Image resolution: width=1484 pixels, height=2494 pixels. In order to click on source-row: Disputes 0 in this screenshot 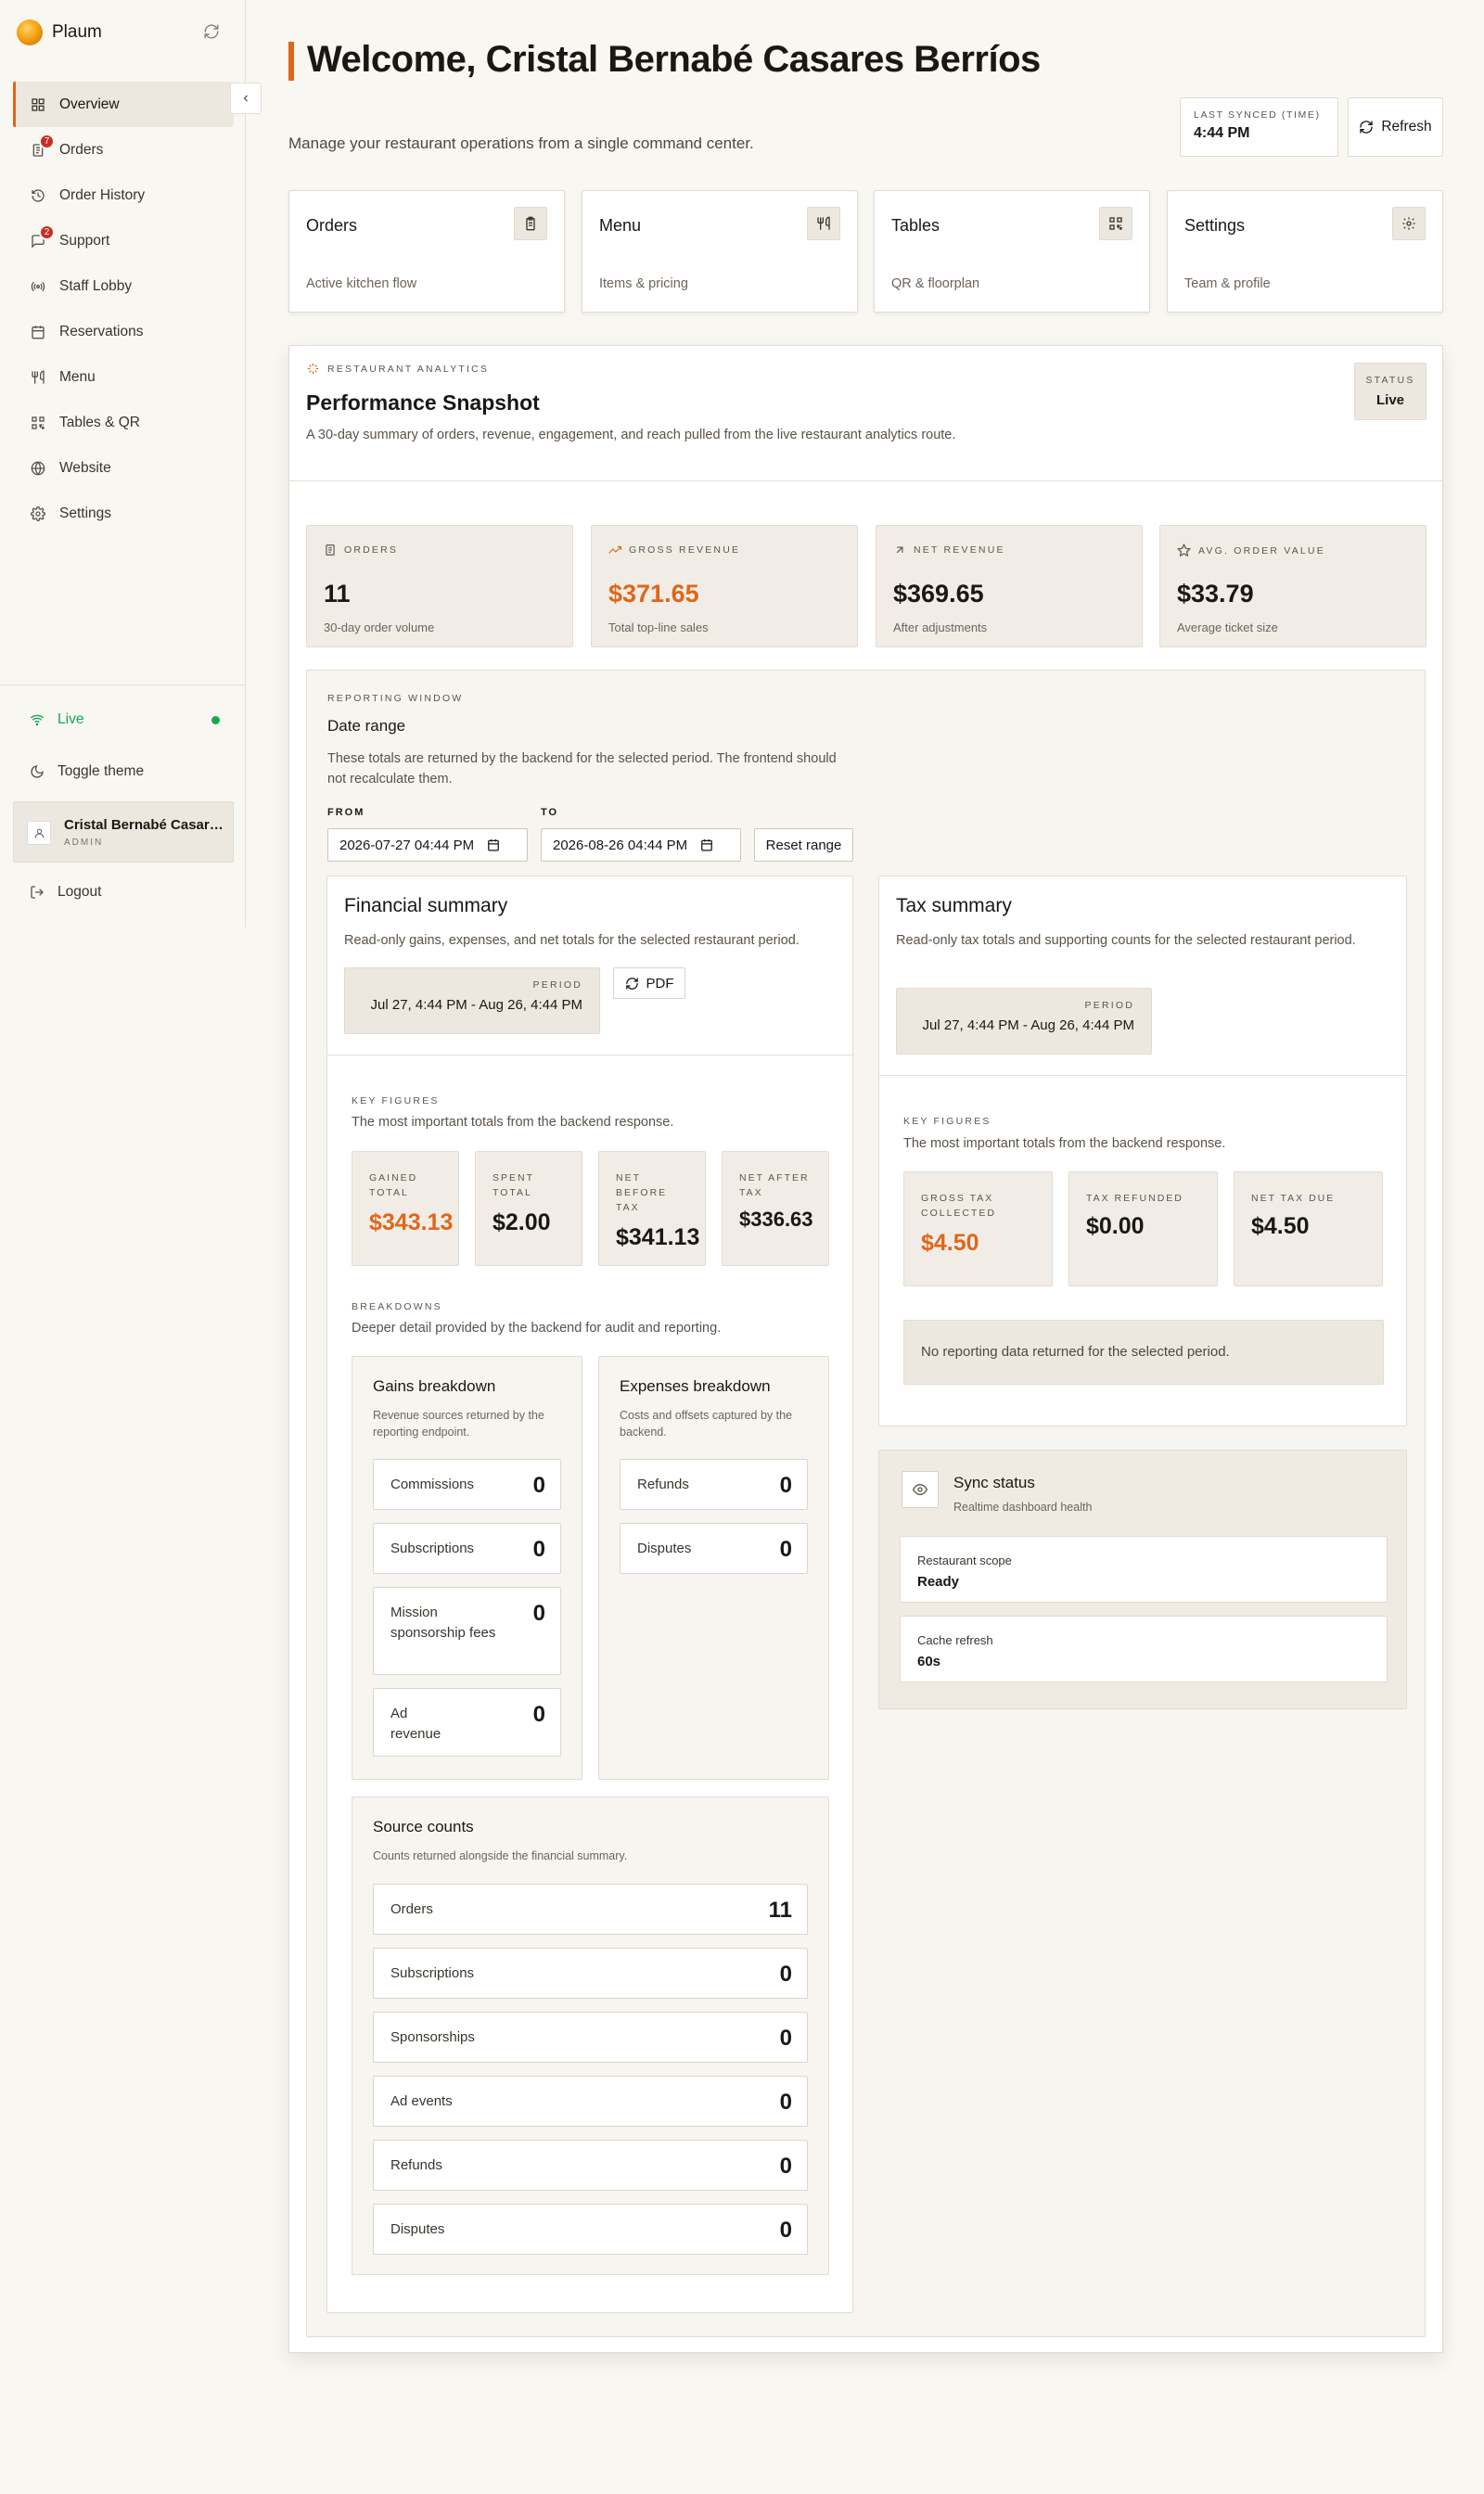, I will do `click(590, 2229)`.